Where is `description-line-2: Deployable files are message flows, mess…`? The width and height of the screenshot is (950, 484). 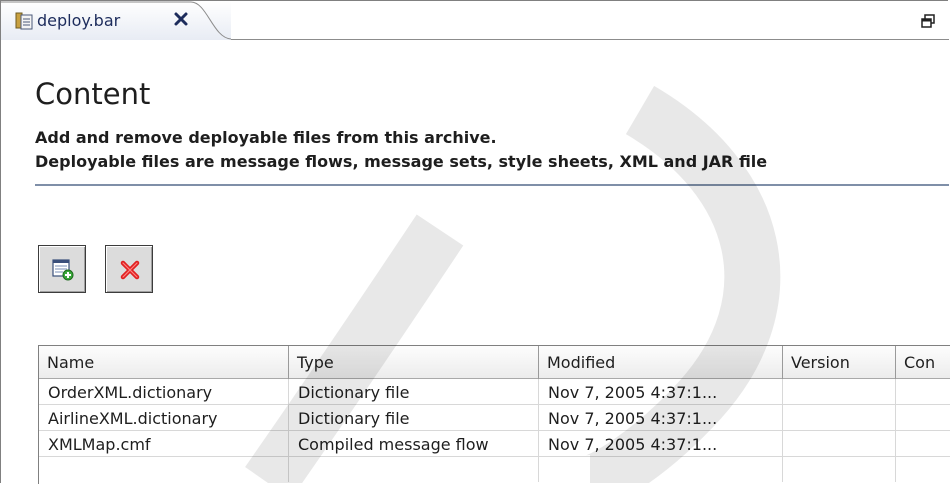 description-line-2: Deployable files are message flows, mess… is located at coordinates (401, 161).